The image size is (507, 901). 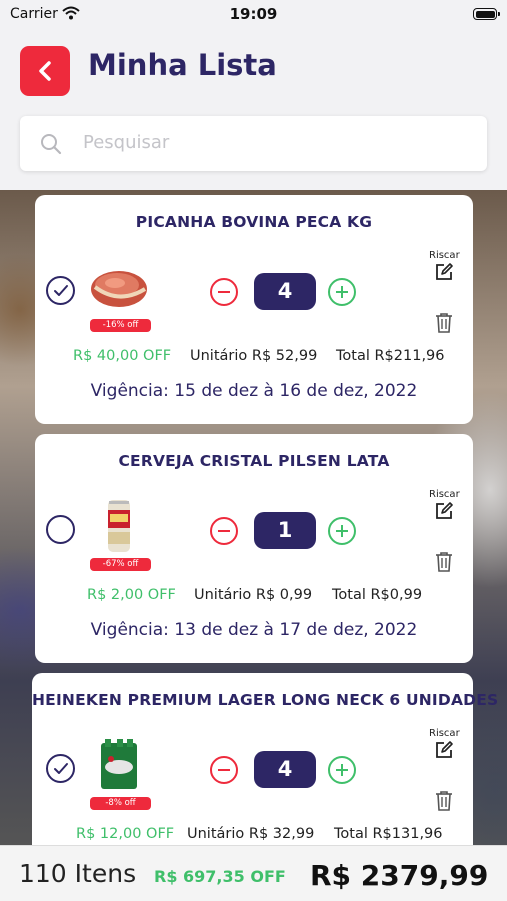 What do you see at coordinates (51, 144) in the screenshot?
I see `search-icon` at bounding box center [51, 144].